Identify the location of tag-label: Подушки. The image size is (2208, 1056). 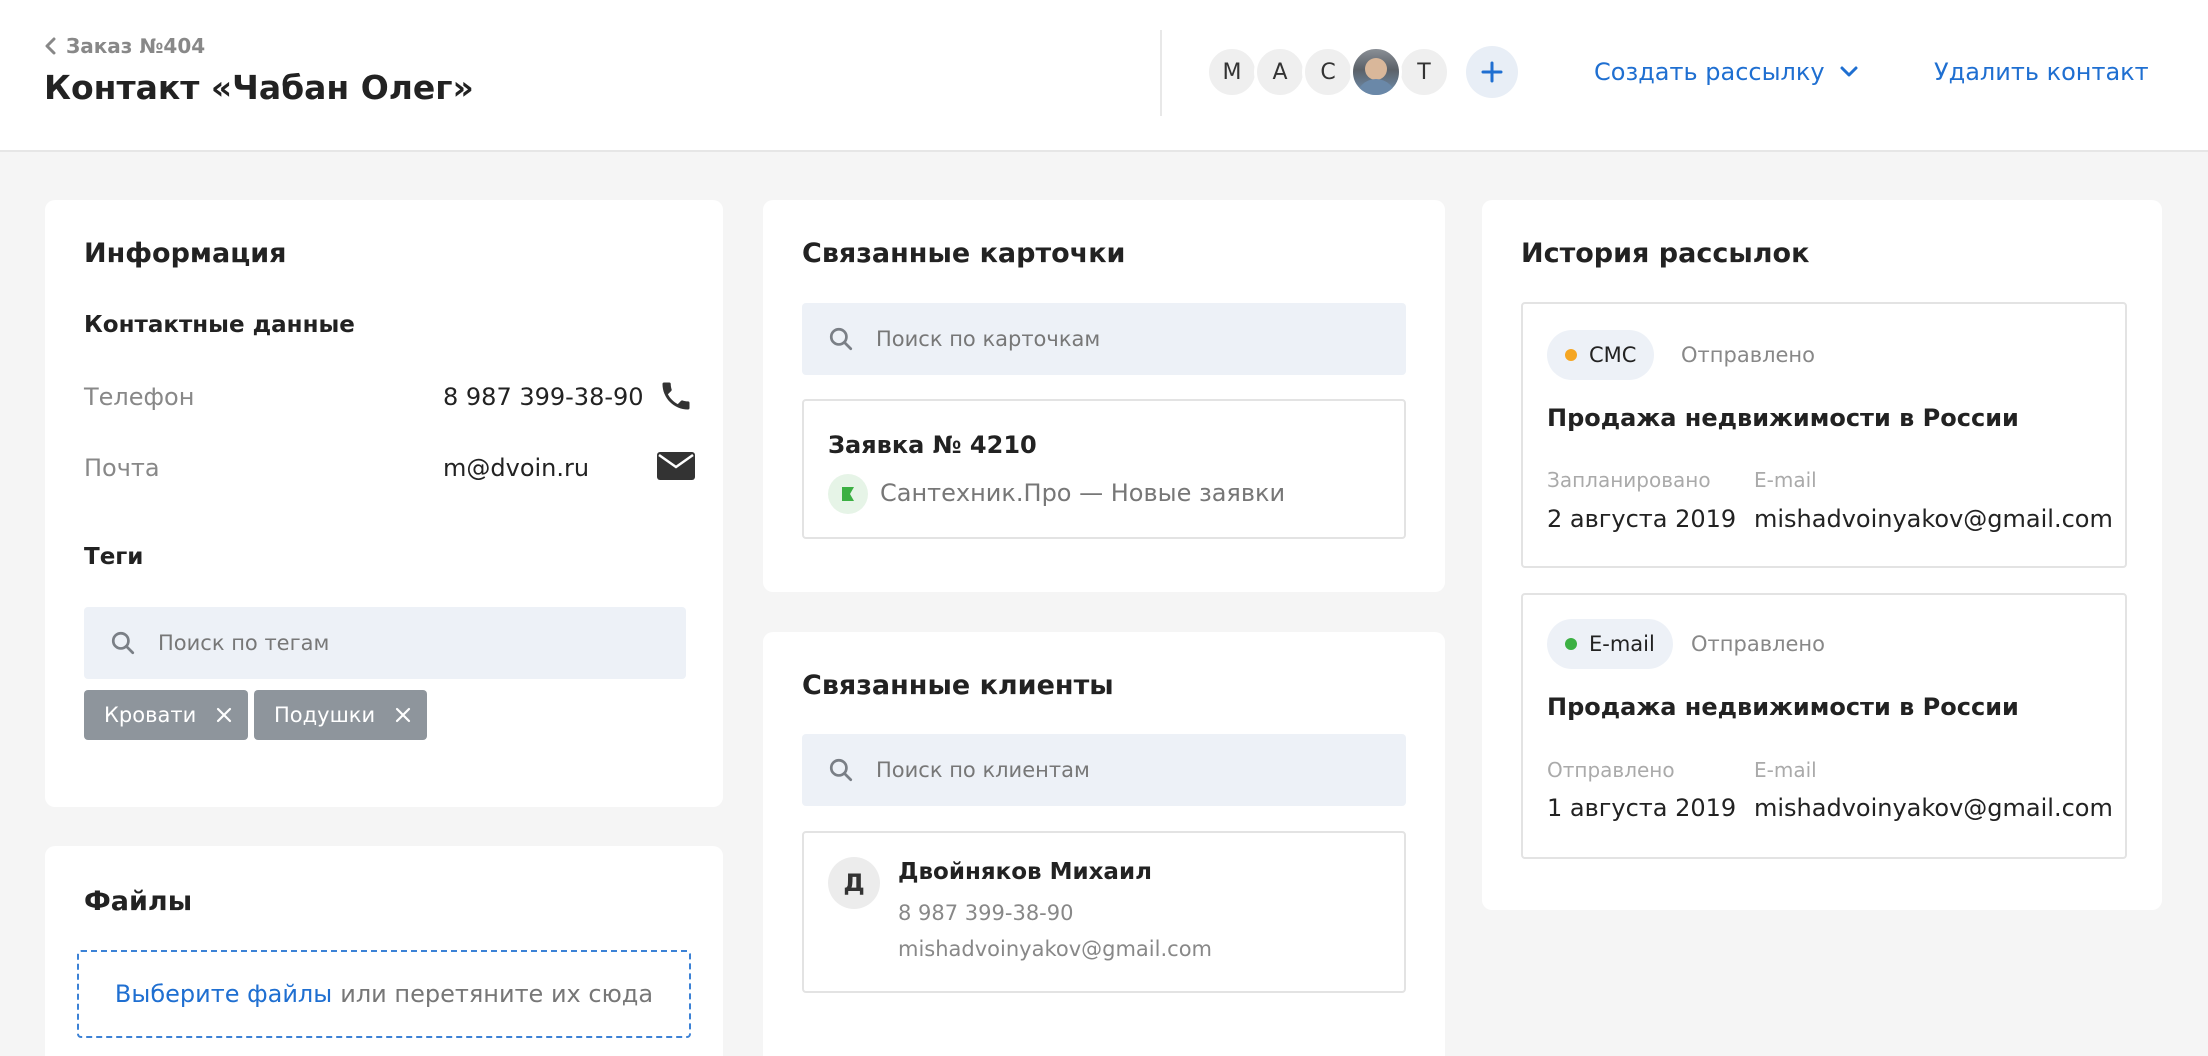
(325, 715).